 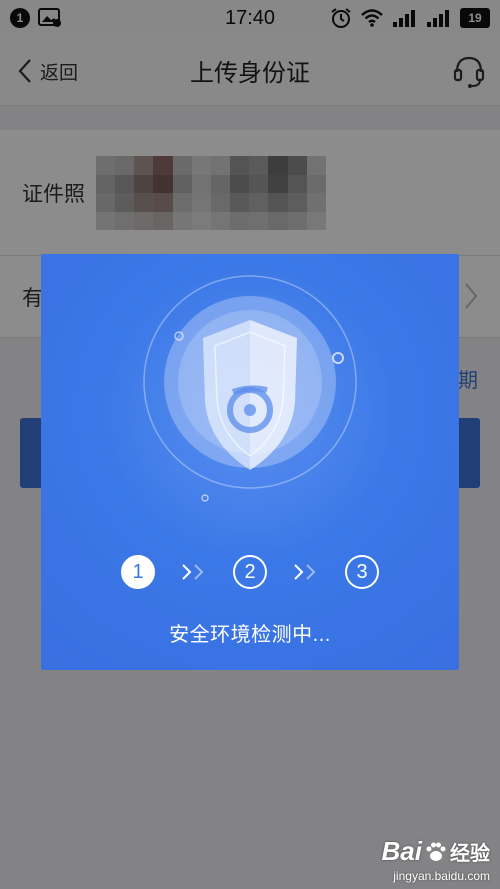 I want to click on step-3: 3, so click(x=362, y=572).